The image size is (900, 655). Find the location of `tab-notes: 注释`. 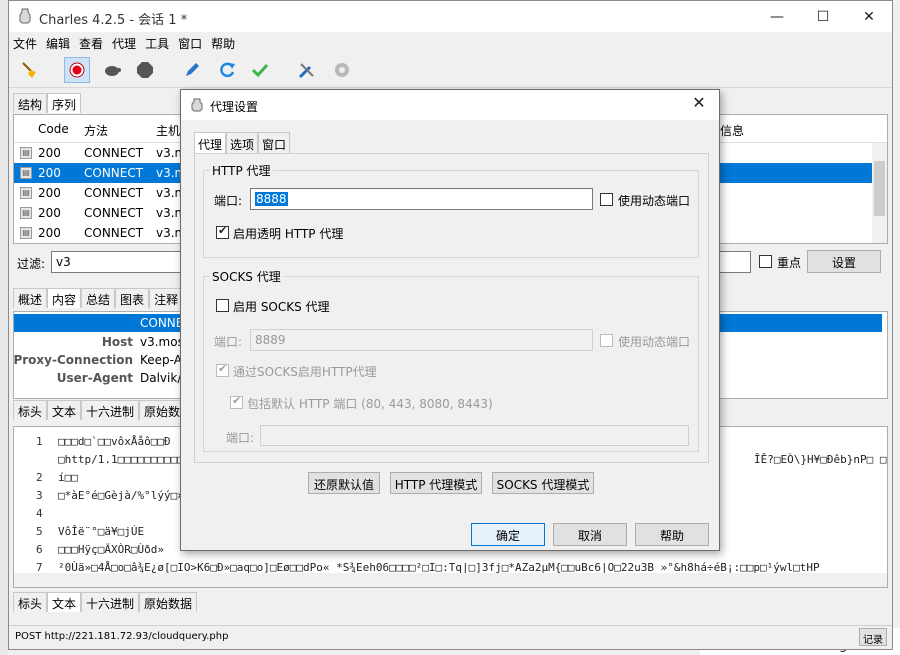

tab-notes: 注释 is located at coordinates (166, 298).